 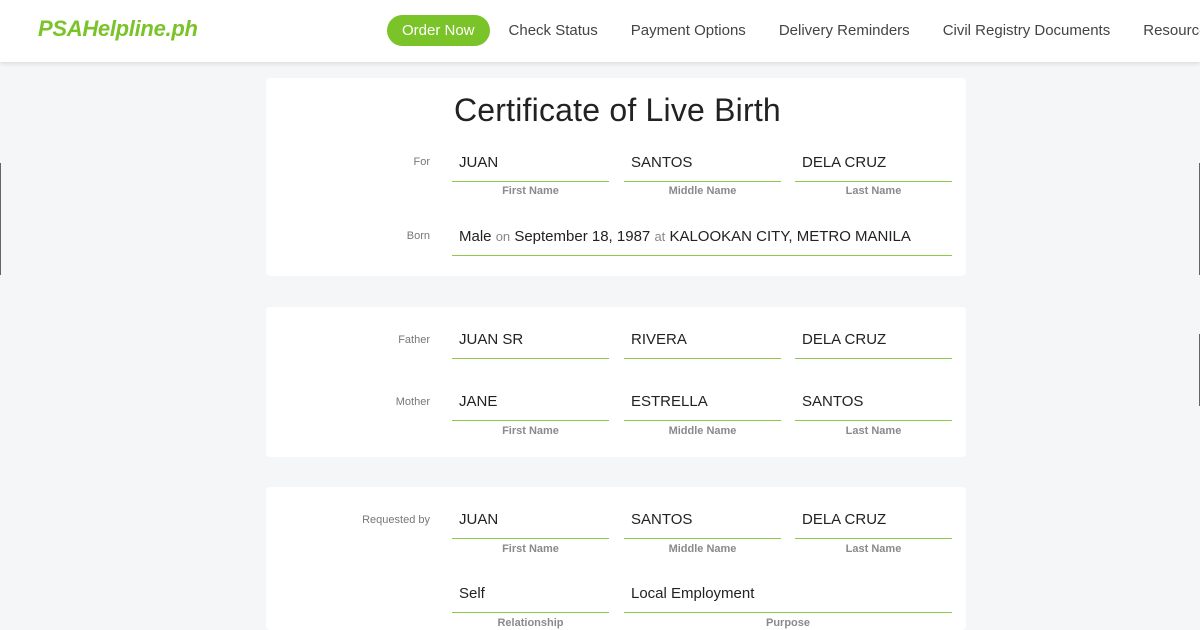 What do you see at coordinates (582, 236) in the screenshot?
I see `birth-date-value: September 18, 1987` at bounding box center [582, 236].